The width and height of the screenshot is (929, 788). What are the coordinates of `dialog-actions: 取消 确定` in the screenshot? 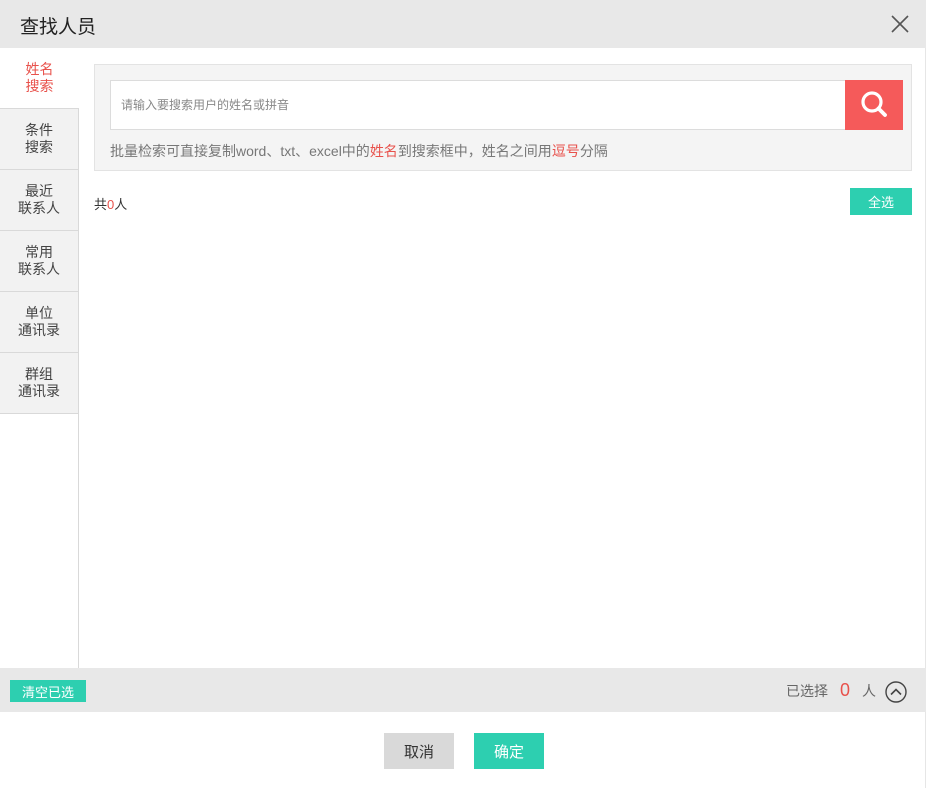 It's located at (463, 750).